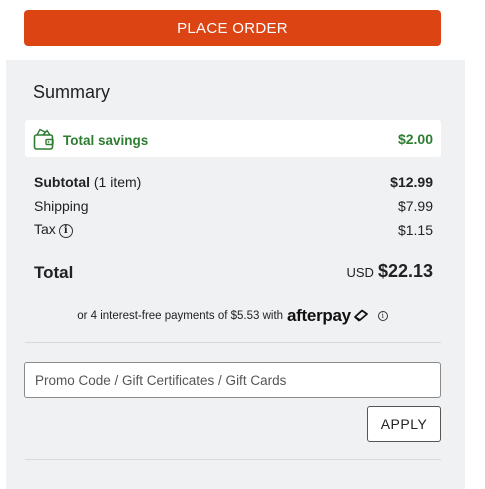 The height and width of the screenshot is (489, 485). Describe the element at coordinates (117, 182) in the screenshot. I see `subtotal-count: (1 item)` at that location.